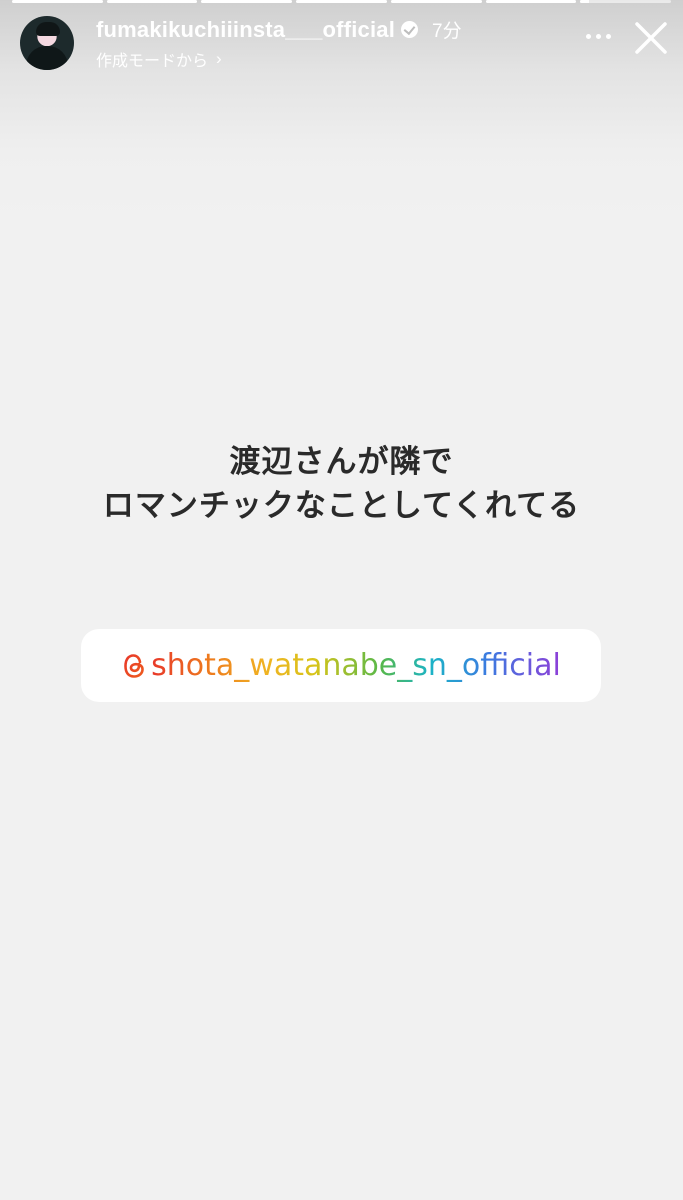 The image size is (683, 1200). What do you see at coordinates (152, 61) in the screenshot?
I see `create-mode-label: 作成モードから` at bounding box center [152, 61].